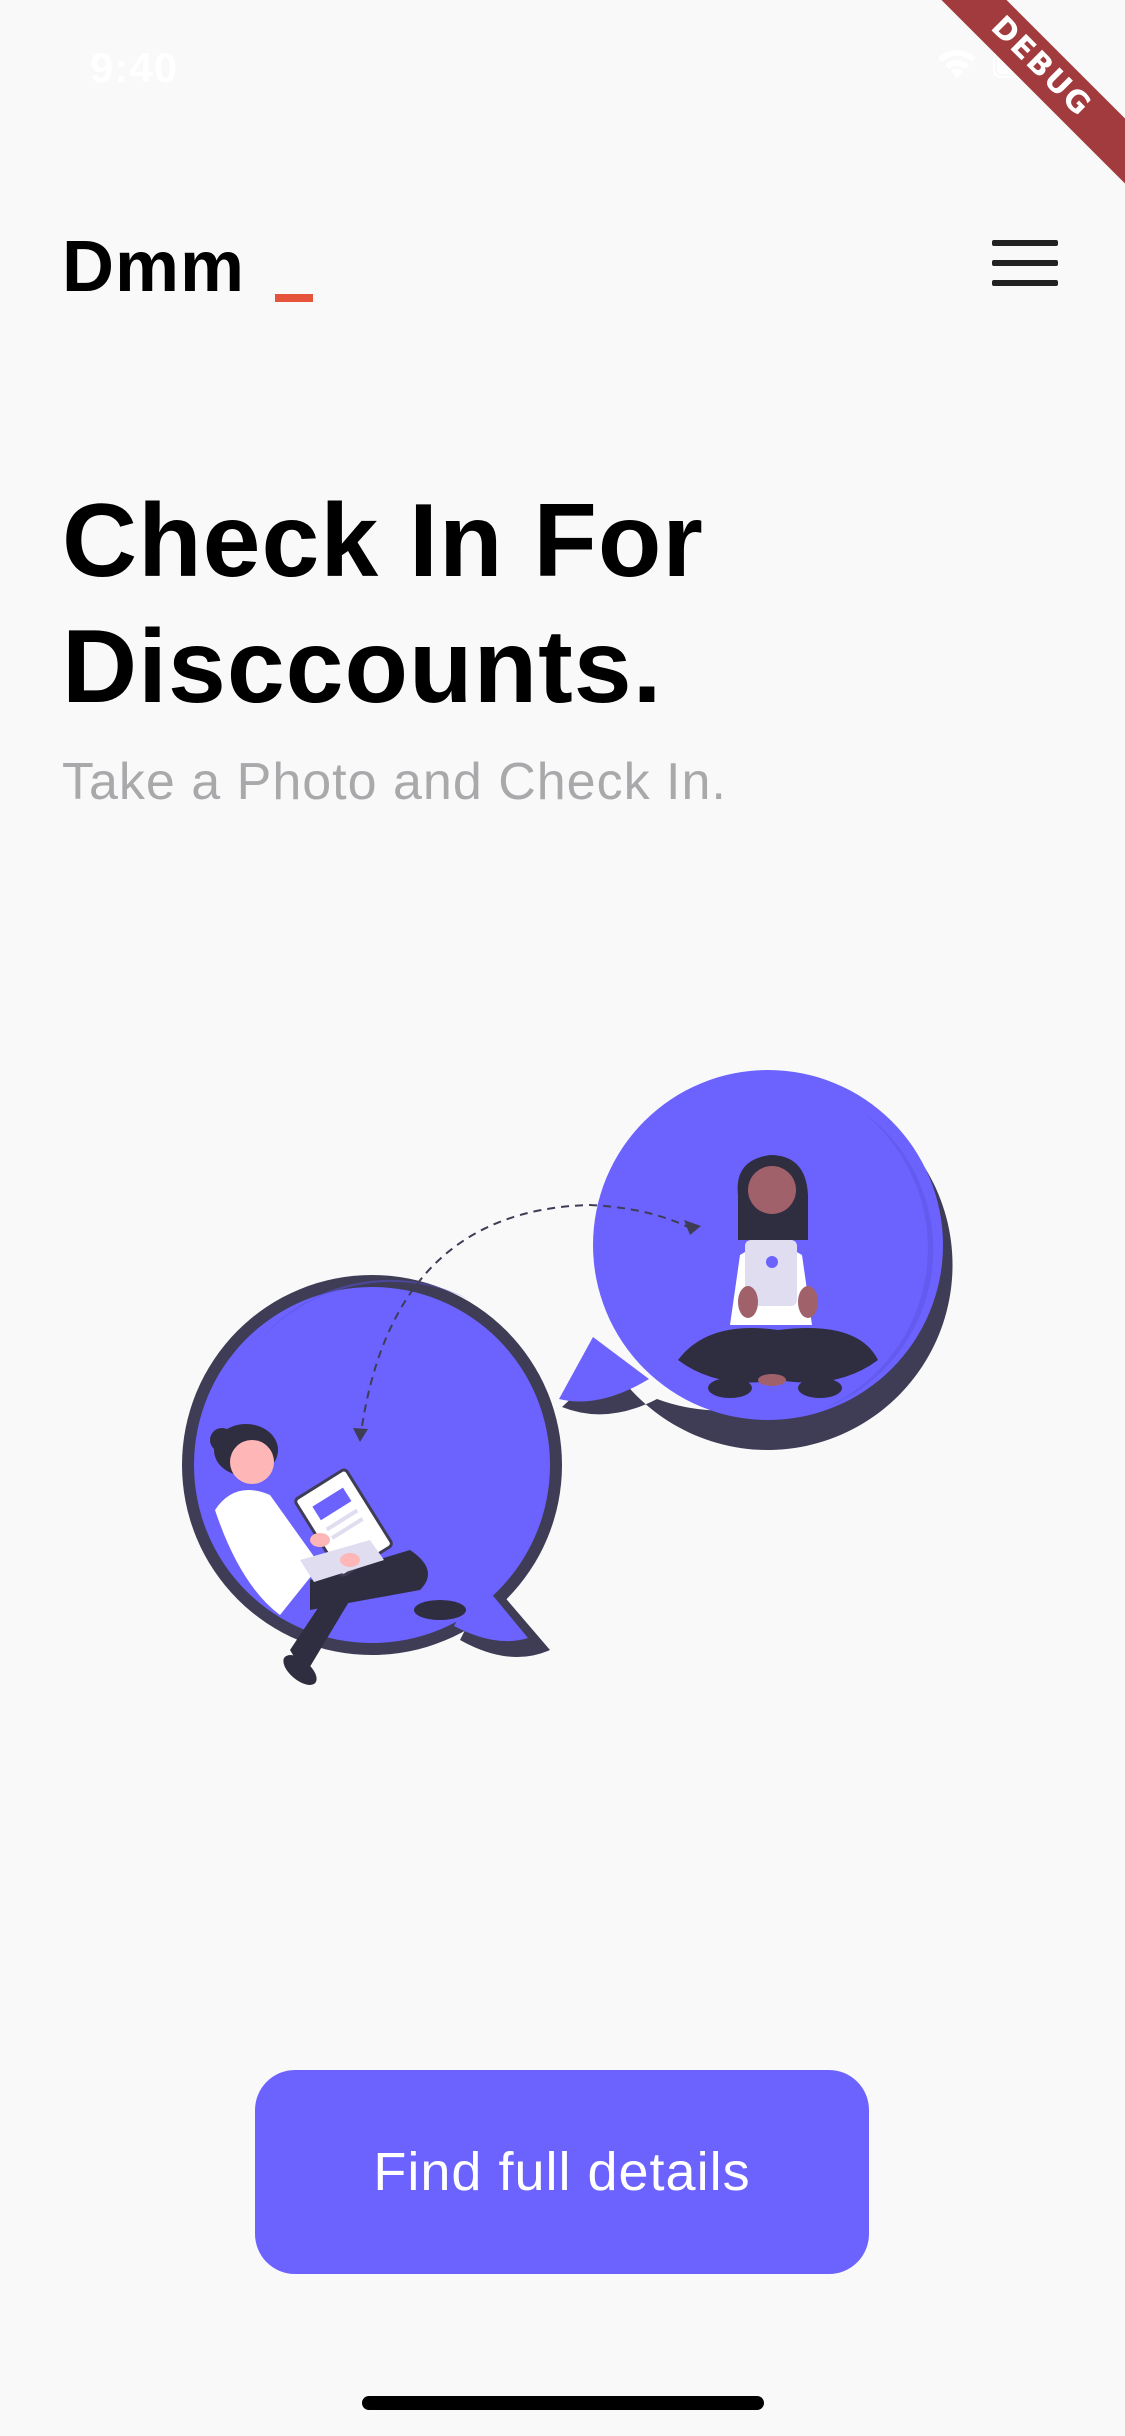 This screenshot has height=2436, width=1125. I want to click on app-bar: Dmm, so click(562, 268).